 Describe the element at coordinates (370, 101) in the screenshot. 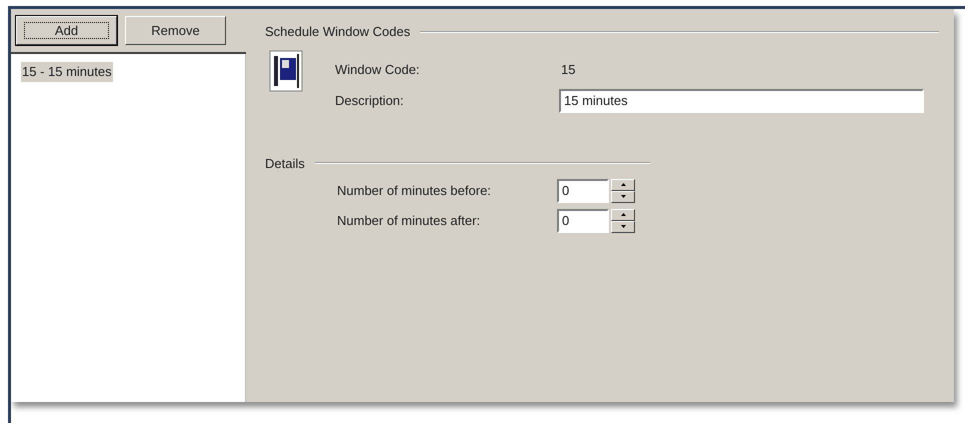

I see `field-label: Description:` at that location.